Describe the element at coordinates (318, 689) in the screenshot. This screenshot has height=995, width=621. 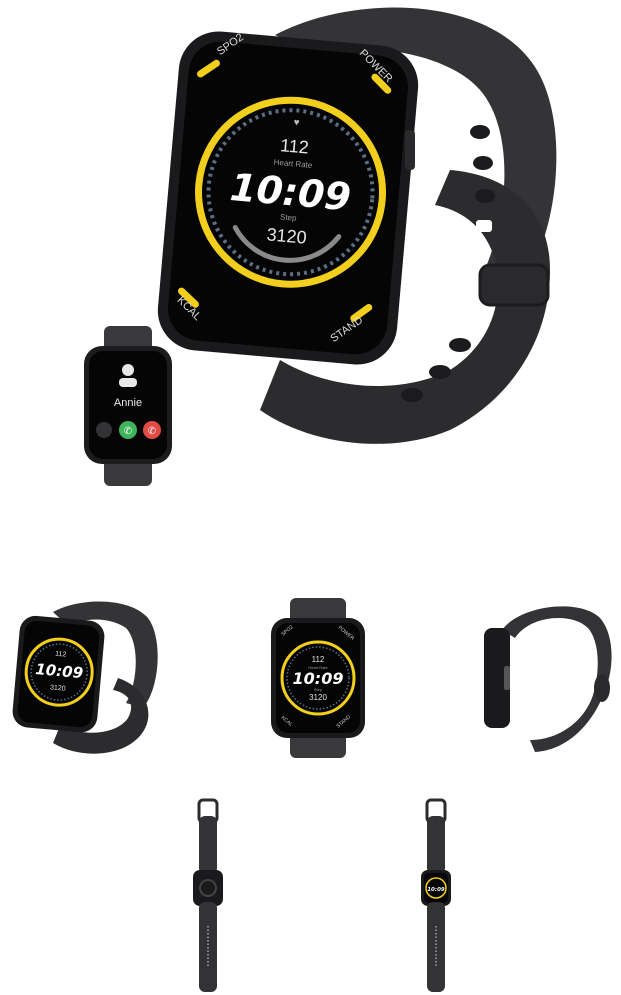
I see `thumb-front-steps-label: Step` at that location.